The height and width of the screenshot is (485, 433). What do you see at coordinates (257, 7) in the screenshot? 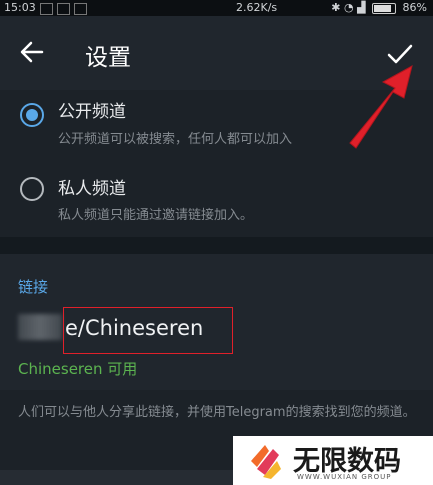
I see `network-speed: 2.62K/s` at bounding box center [257, 7].